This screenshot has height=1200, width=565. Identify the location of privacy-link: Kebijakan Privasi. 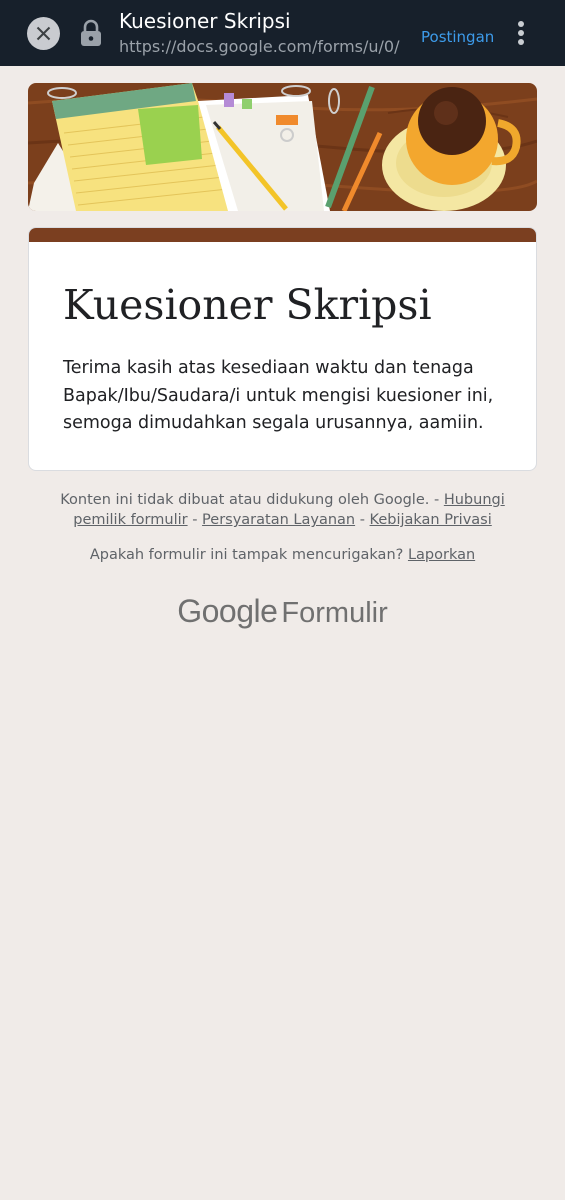
(431, 520).